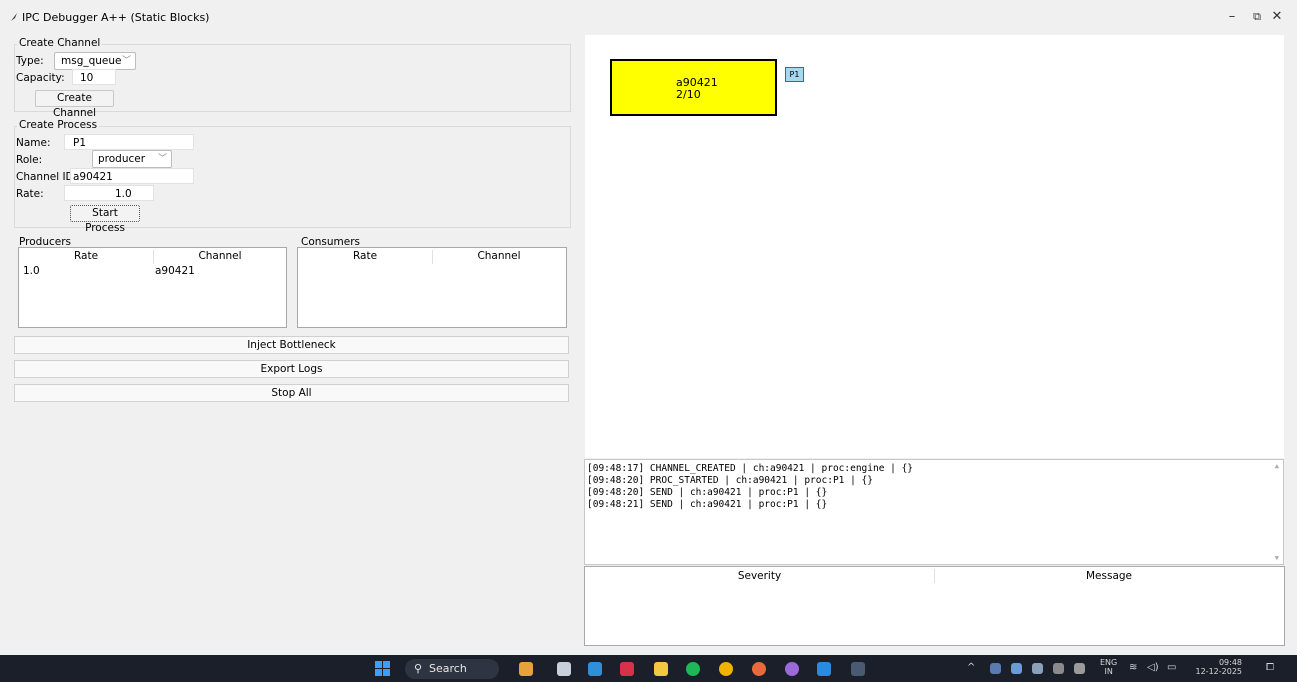 Image resolution: width=1297 pixels, height=682 pixels. Describe the element at coordinates (74, 104) in the screenshot. I see `create-channel-button: Create Channel` at that location.